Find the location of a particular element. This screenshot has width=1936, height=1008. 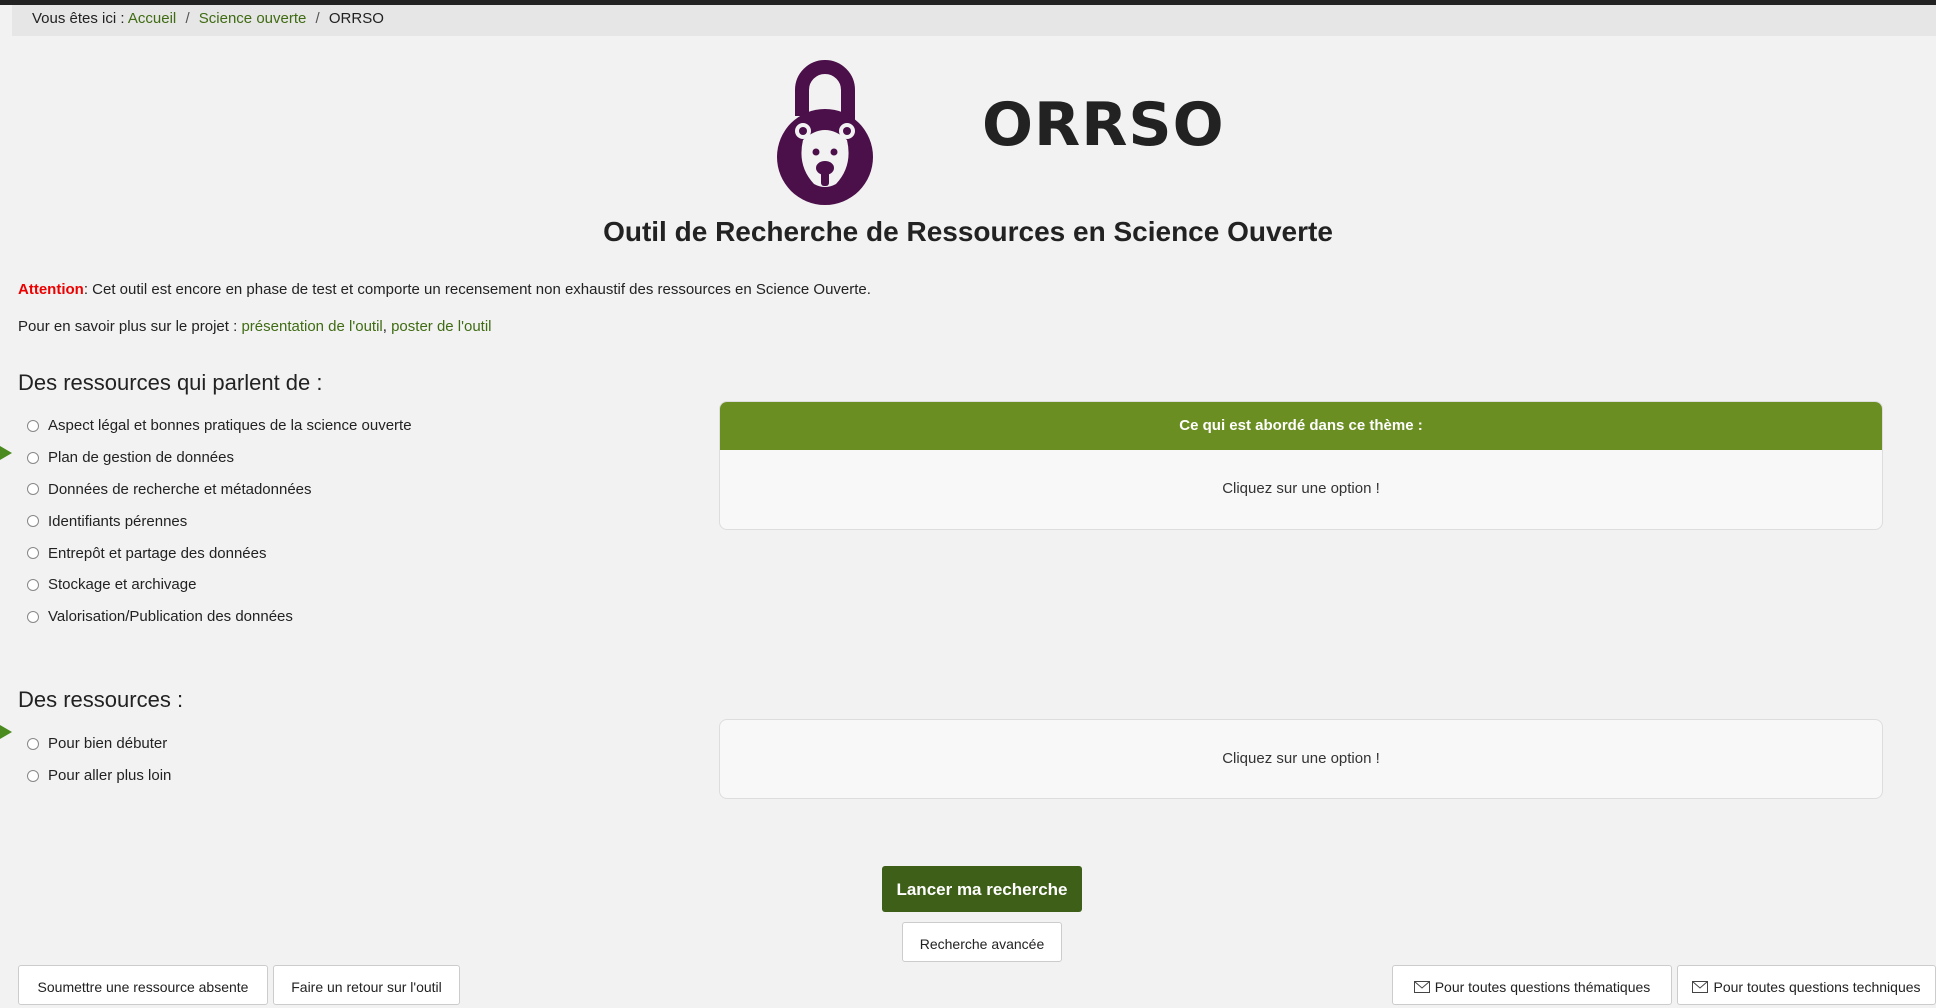

advanced-search-button: Recherche avancée is located at coordinates (982, 942).